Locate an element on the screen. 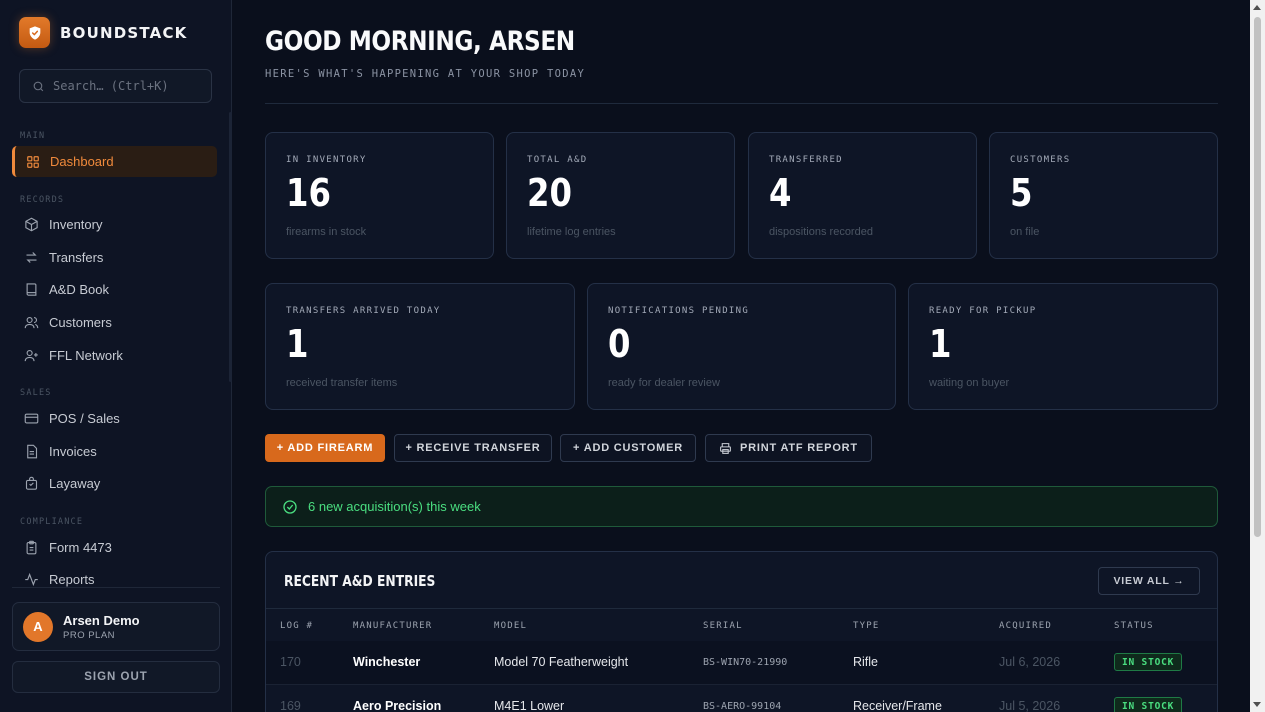 This screenshot has height=712, width=1265. sidebar-item-reports: Reports is located at coordinates (114, 579).